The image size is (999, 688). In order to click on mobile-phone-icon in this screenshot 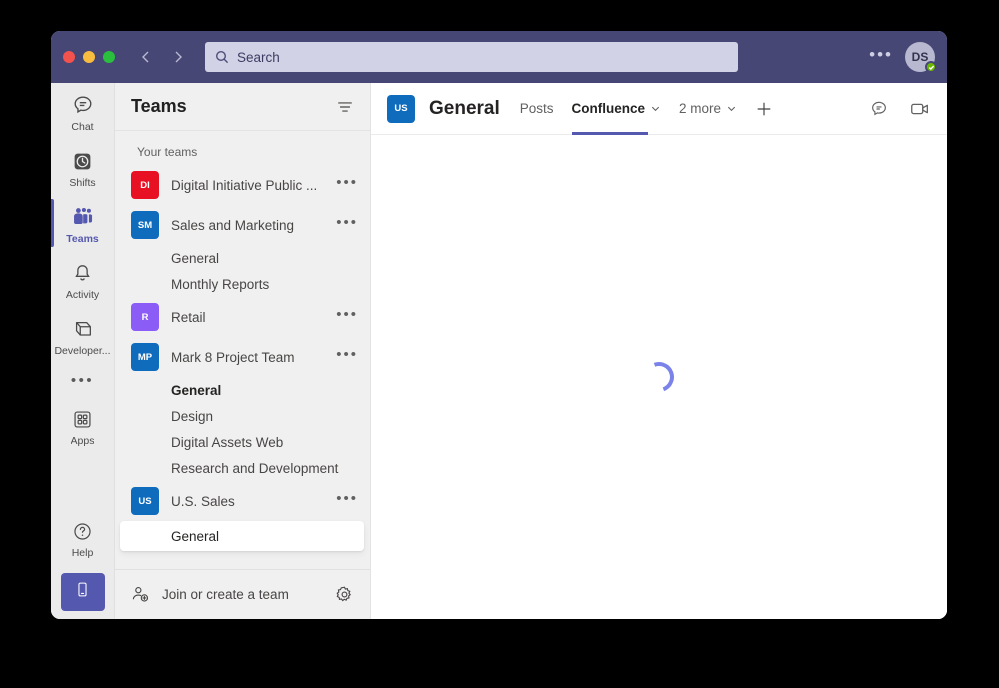, I will do `click(82, 592)`.